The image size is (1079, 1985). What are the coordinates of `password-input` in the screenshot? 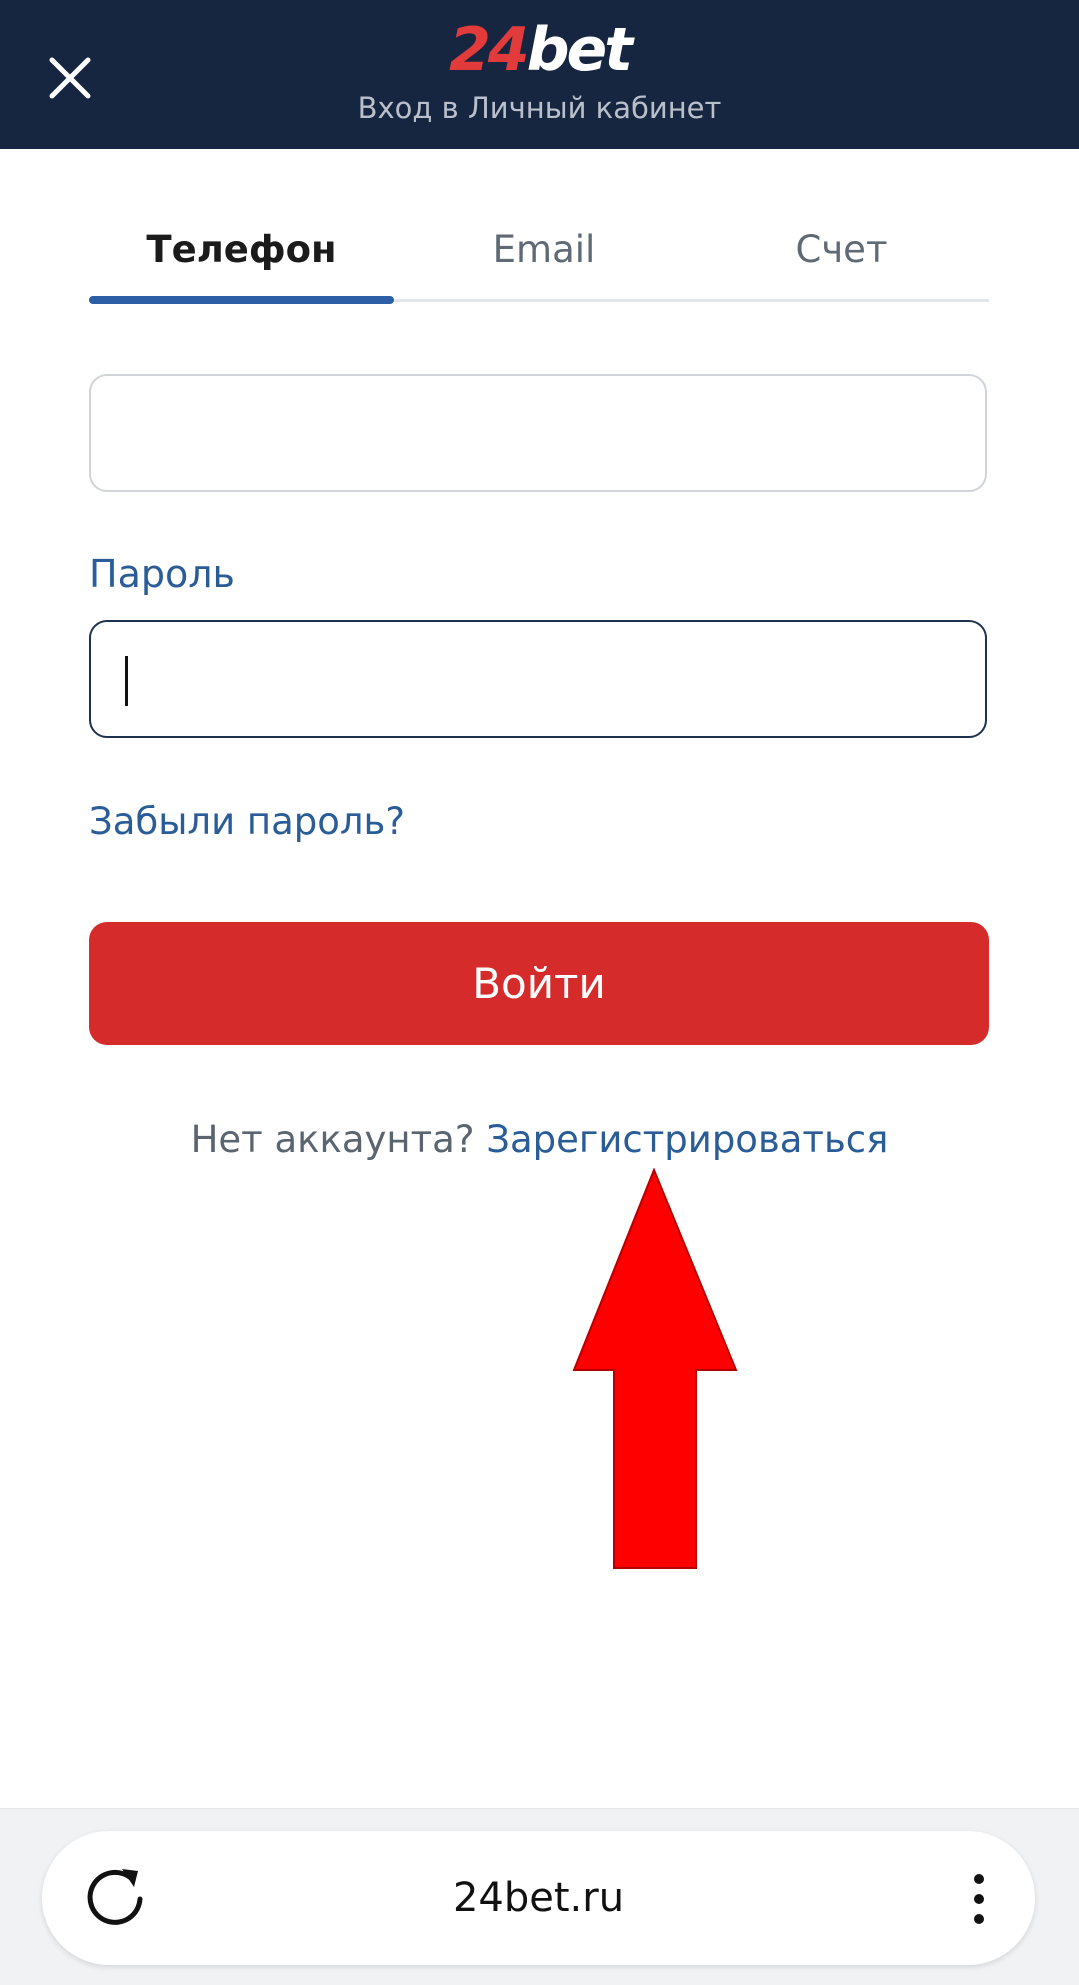 It's located at (538, 679).